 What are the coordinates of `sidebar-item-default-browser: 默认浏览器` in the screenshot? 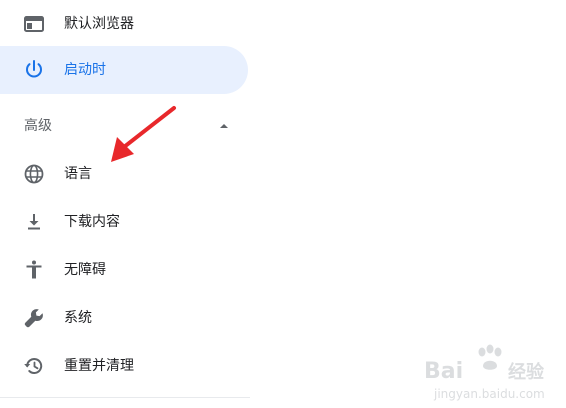 It's located at (124, 24).